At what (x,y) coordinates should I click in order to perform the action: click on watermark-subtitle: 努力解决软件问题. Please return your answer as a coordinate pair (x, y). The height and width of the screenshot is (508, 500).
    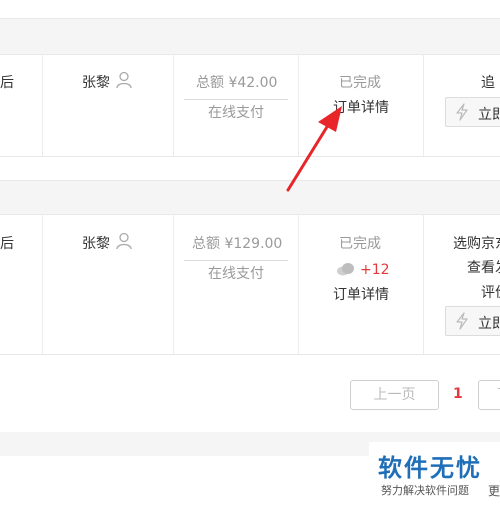
    Looking at the image, I should click on (425, 490).